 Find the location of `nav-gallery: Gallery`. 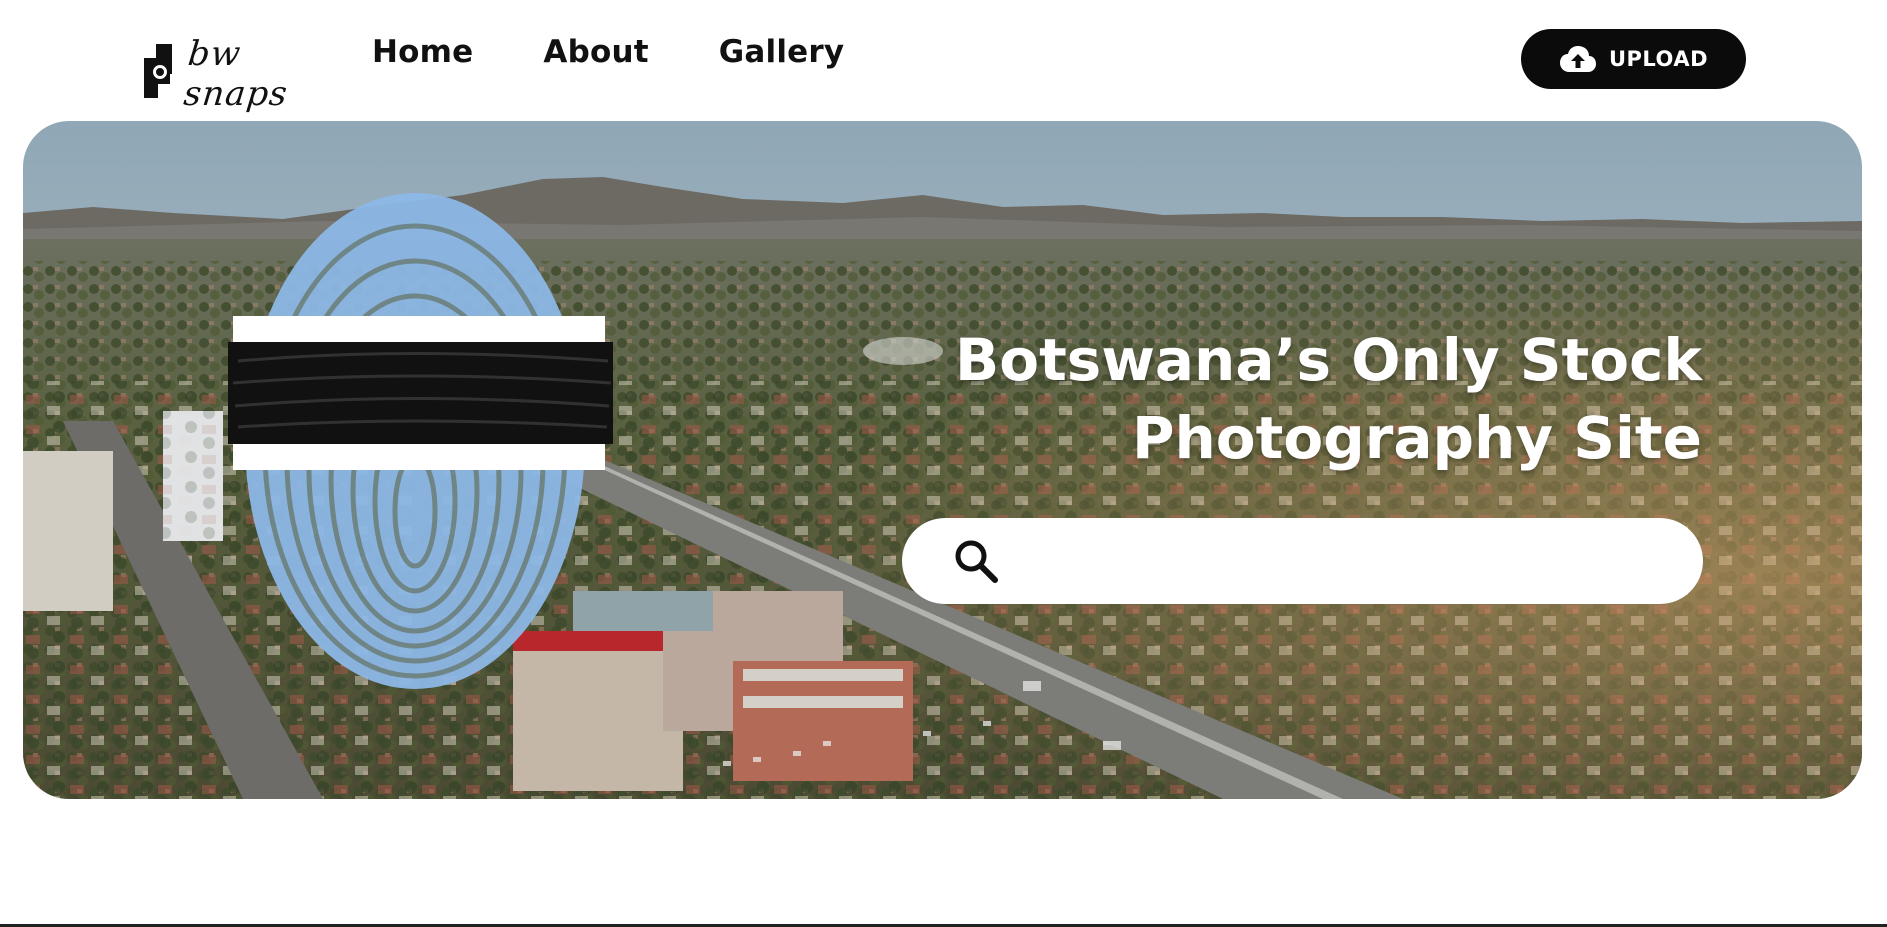

nav-gallery: Gallery is located at coordinates (782, 52).